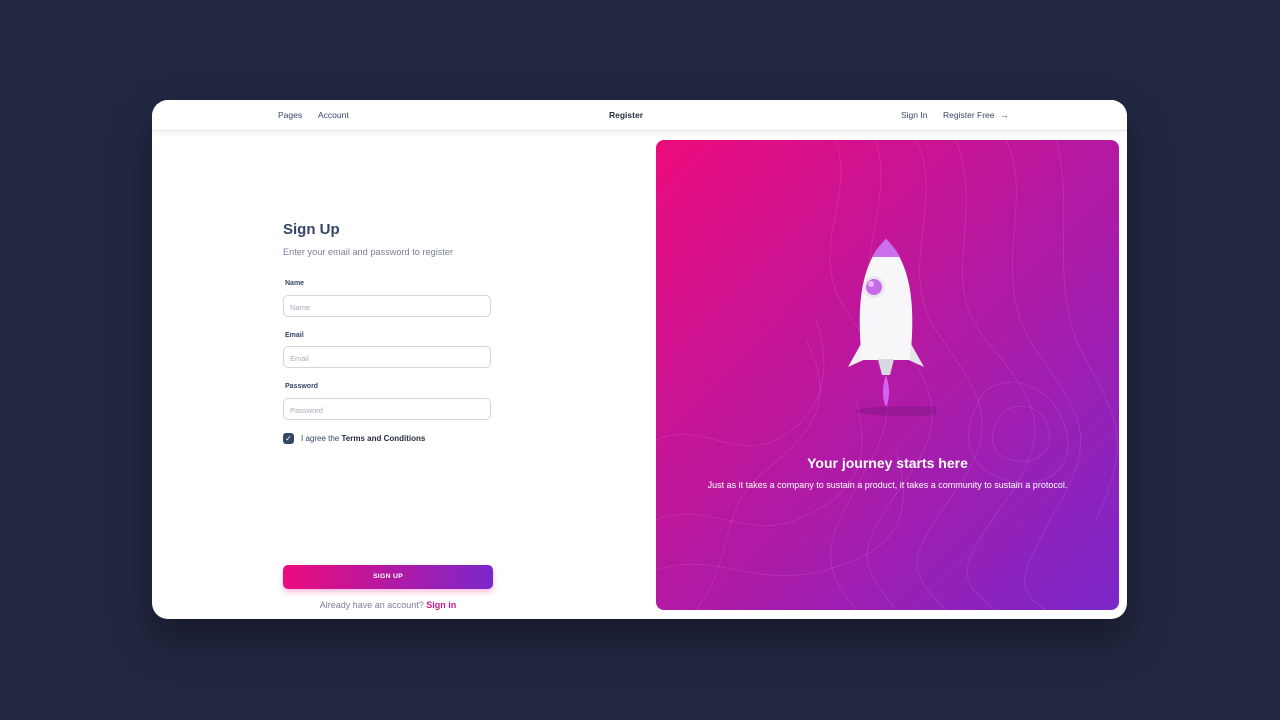  What do you see at coordinates (295, 283) in the screenshot?
I see `name-label: Name` at bounding box center [295, 283].